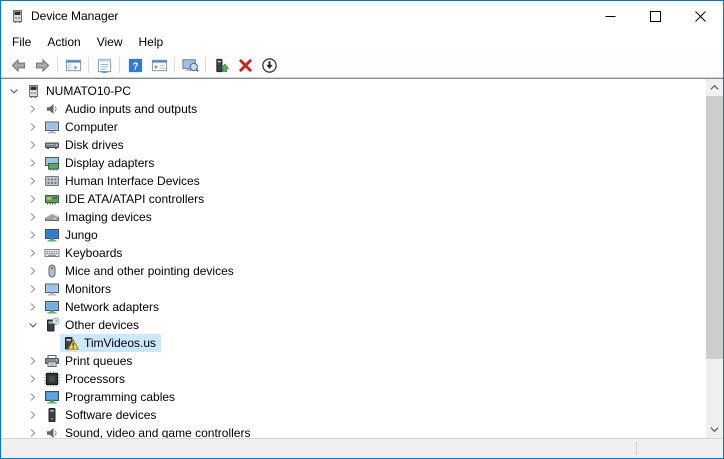  What do you see at coordinates (131, 109) in the screenshot?
I see `tree-item-label: Audio inputs and outputs` at bounding box center [131, 109].